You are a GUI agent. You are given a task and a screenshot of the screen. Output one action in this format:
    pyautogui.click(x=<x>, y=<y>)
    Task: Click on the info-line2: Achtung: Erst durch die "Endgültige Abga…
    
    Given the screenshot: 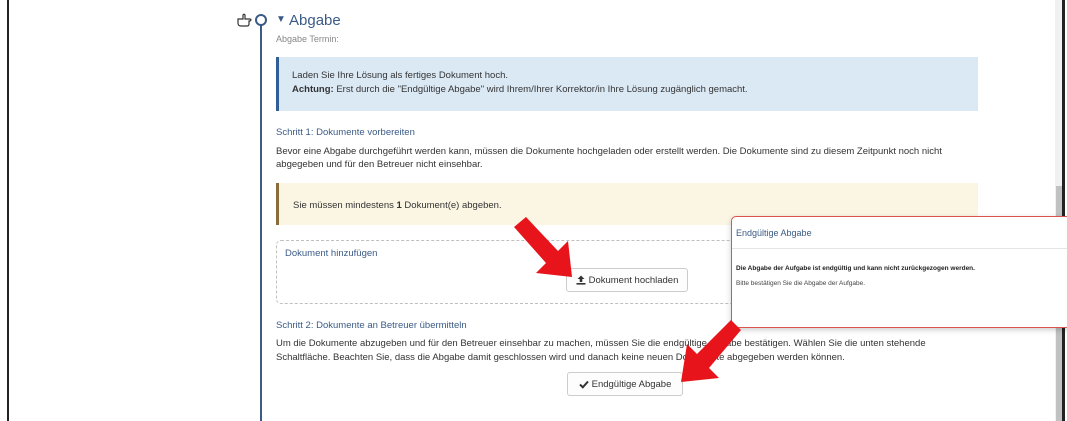 What is the action you would take?
    pyautogui.click(x=628, y=90)
    